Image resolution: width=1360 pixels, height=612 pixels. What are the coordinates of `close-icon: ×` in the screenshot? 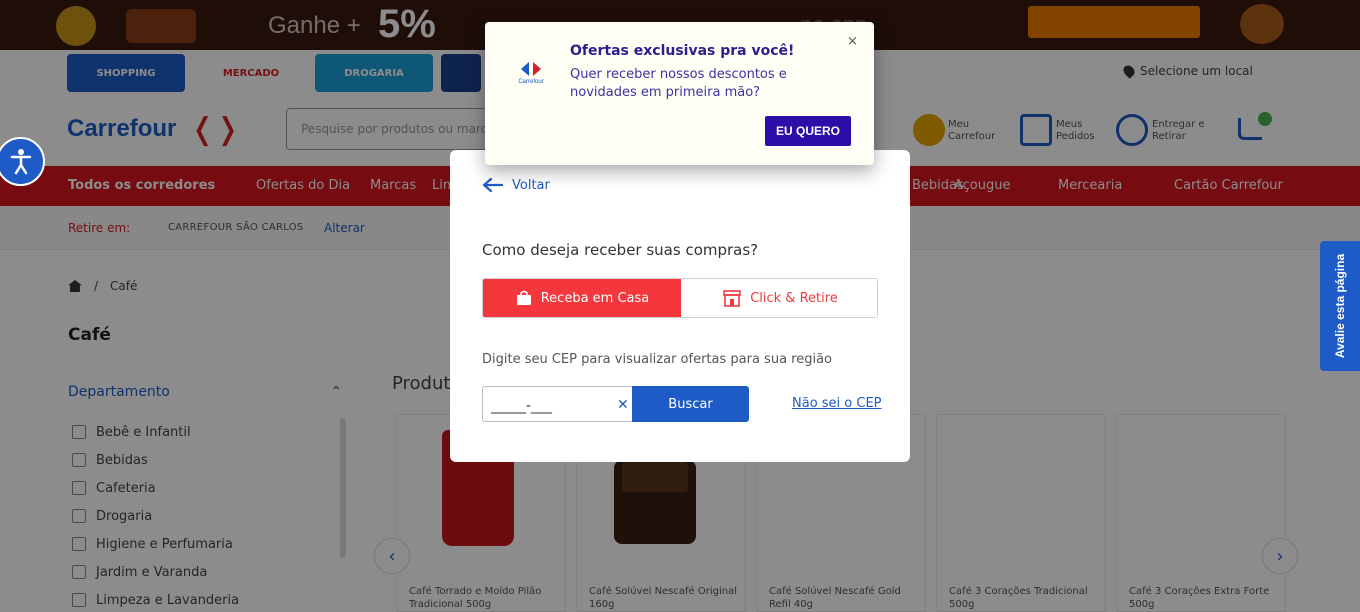 It's located at (852, 41).